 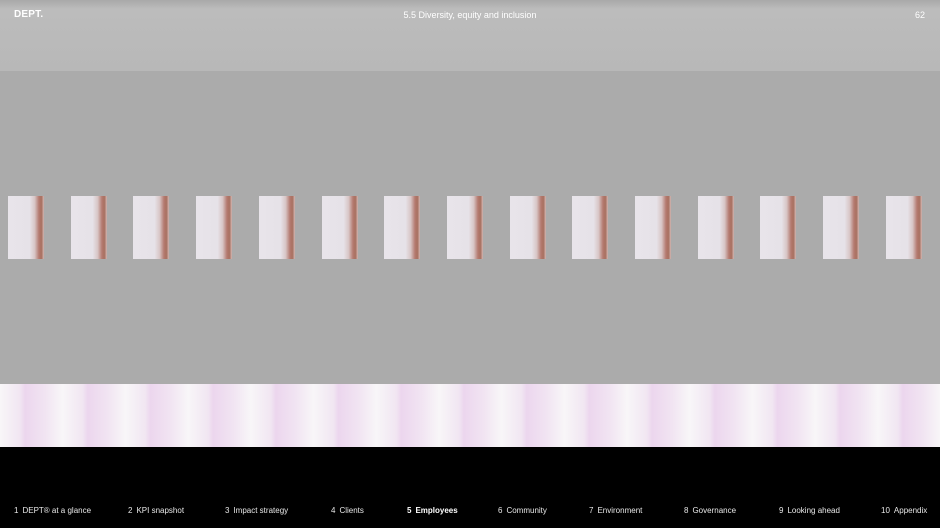 What do you see at coordinates (351, 510) in the screenshot?
I see `nav-label: Clients` at bounding box center [351, 510].